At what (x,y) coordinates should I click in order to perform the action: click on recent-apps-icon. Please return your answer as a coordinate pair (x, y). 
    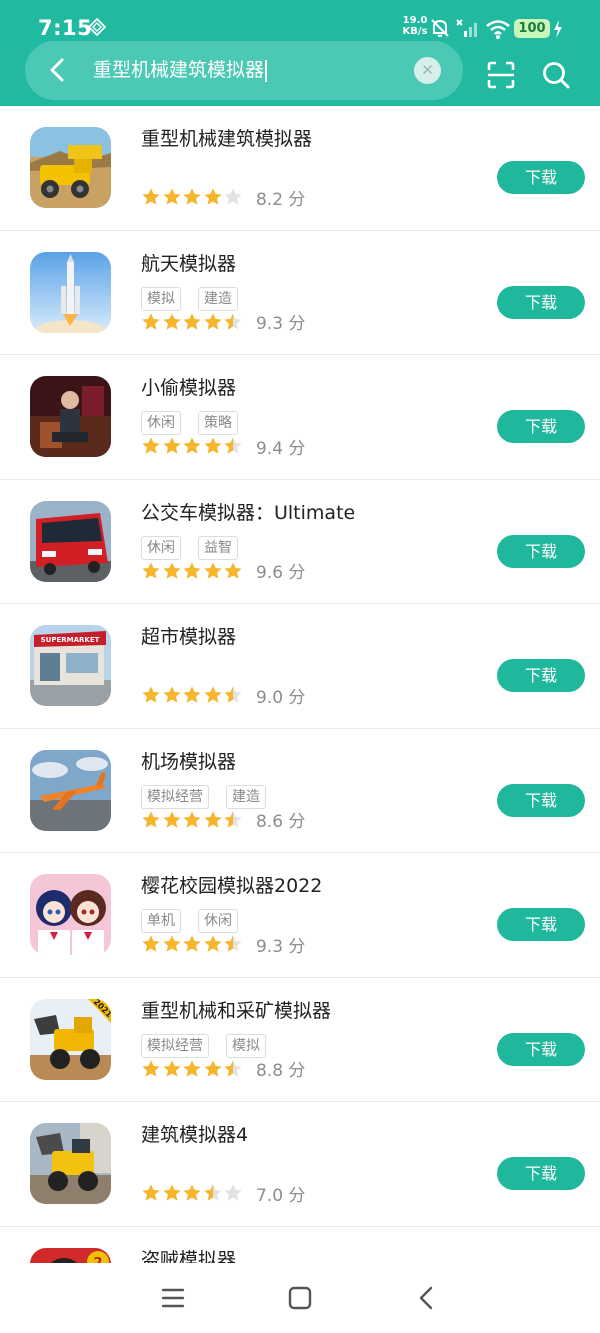
    Looking at the image, I should click on (173, 1298).